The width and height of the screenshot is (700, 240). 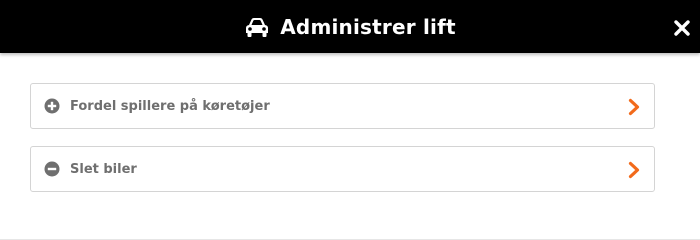 I want to click on plus-circle-icon, so click(x=52, y=106).